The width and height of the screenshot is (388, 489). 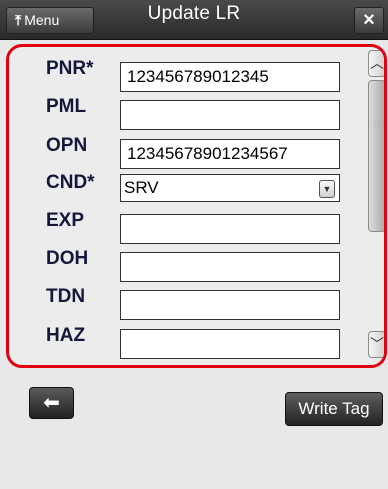 What do you see at coordinates (67, 145) in the screenshot?
I see `field-label-opn: OPN` at bounding box center [67, 145].